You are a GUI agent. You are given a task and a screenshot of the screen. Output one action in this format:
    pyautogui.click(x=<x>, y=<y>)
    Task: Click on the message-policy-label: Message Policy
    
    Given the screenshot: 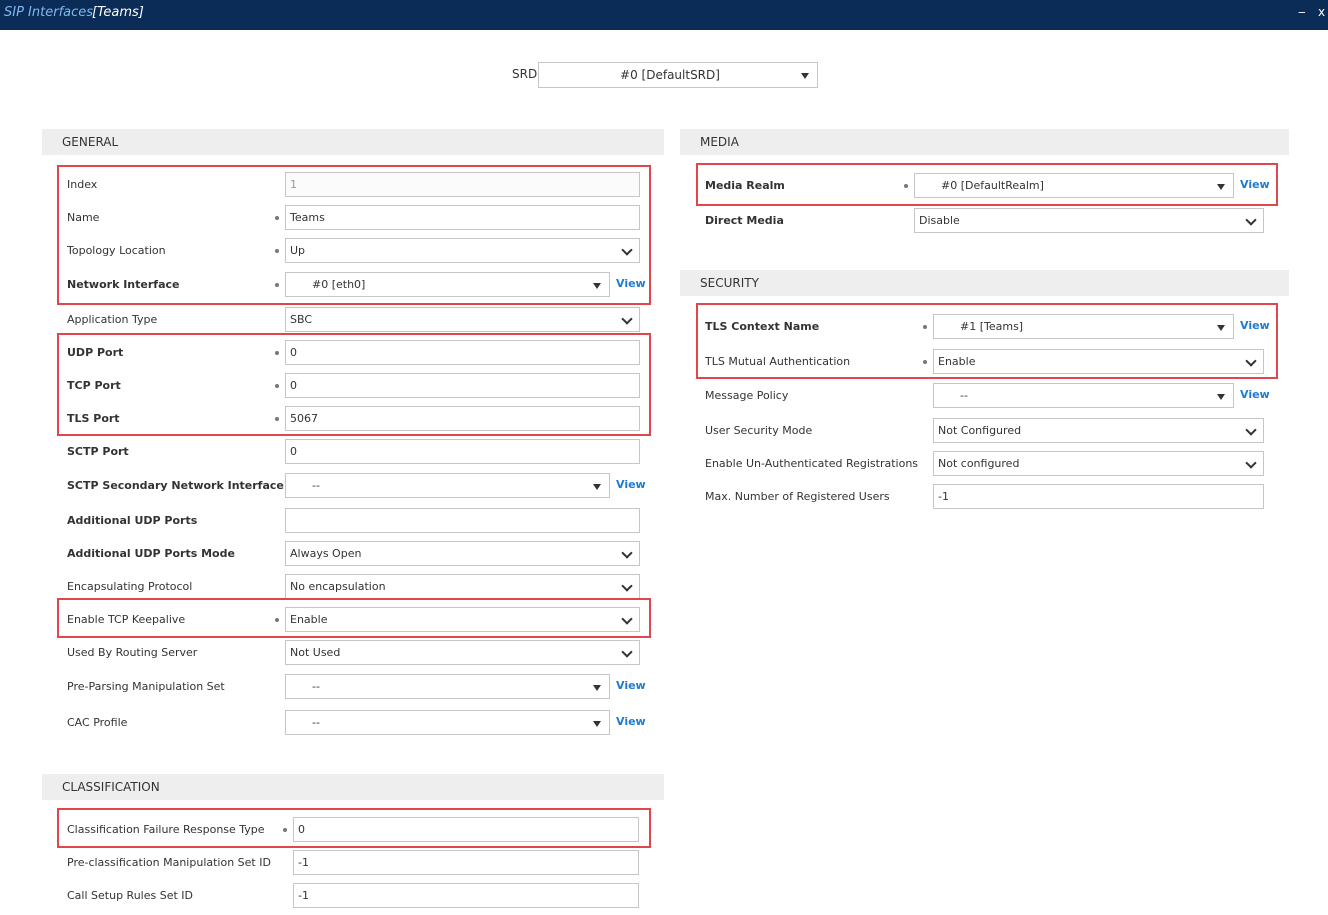 What is the action you would take?
    pyautogui.click(x=747, y=395)
    